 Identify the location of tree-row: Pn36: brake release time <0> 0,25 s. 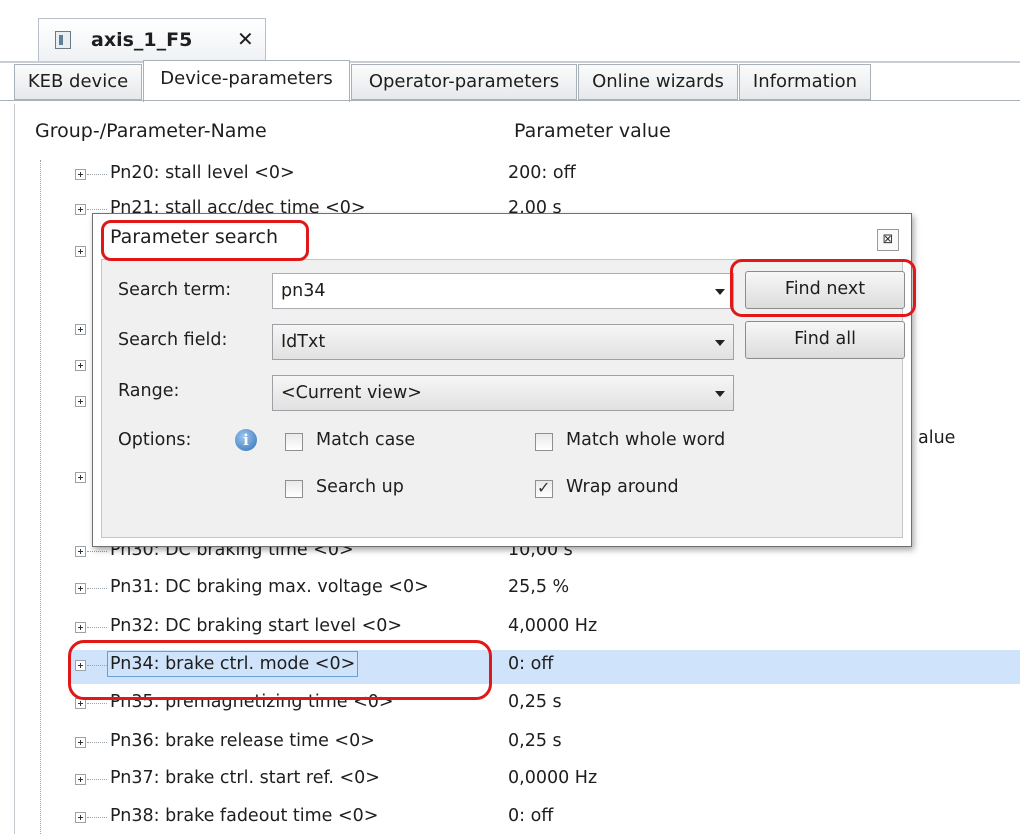
(545, 744).